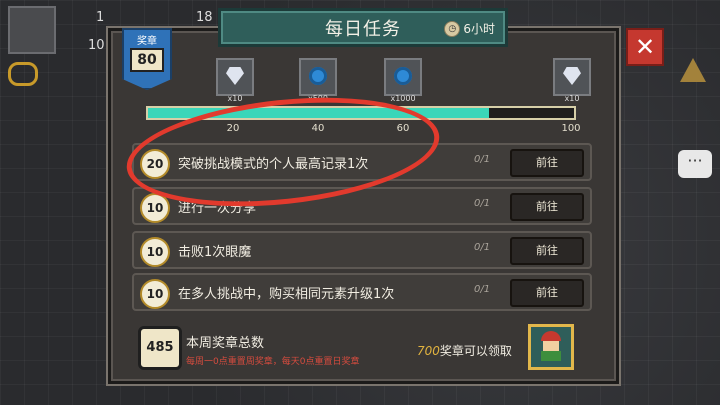 The height and width of the screenshot is (405, 720). I want to click on title-bar: 每日任务 ◷ 6小时, so click(363, 27).